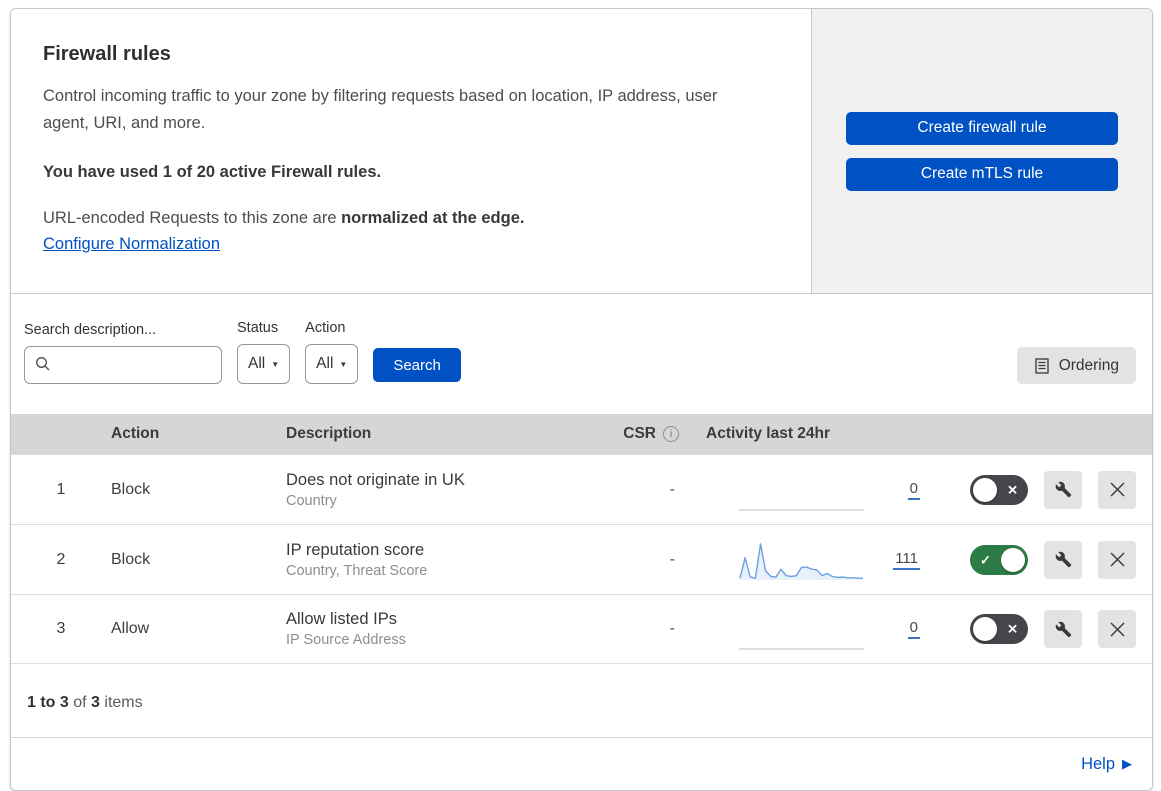 The width and height of the screenshot is (1161, 791). Describe the element at coordinates (581, 764) in the screenshot. I see `help-bar: Help ▶` at that location.